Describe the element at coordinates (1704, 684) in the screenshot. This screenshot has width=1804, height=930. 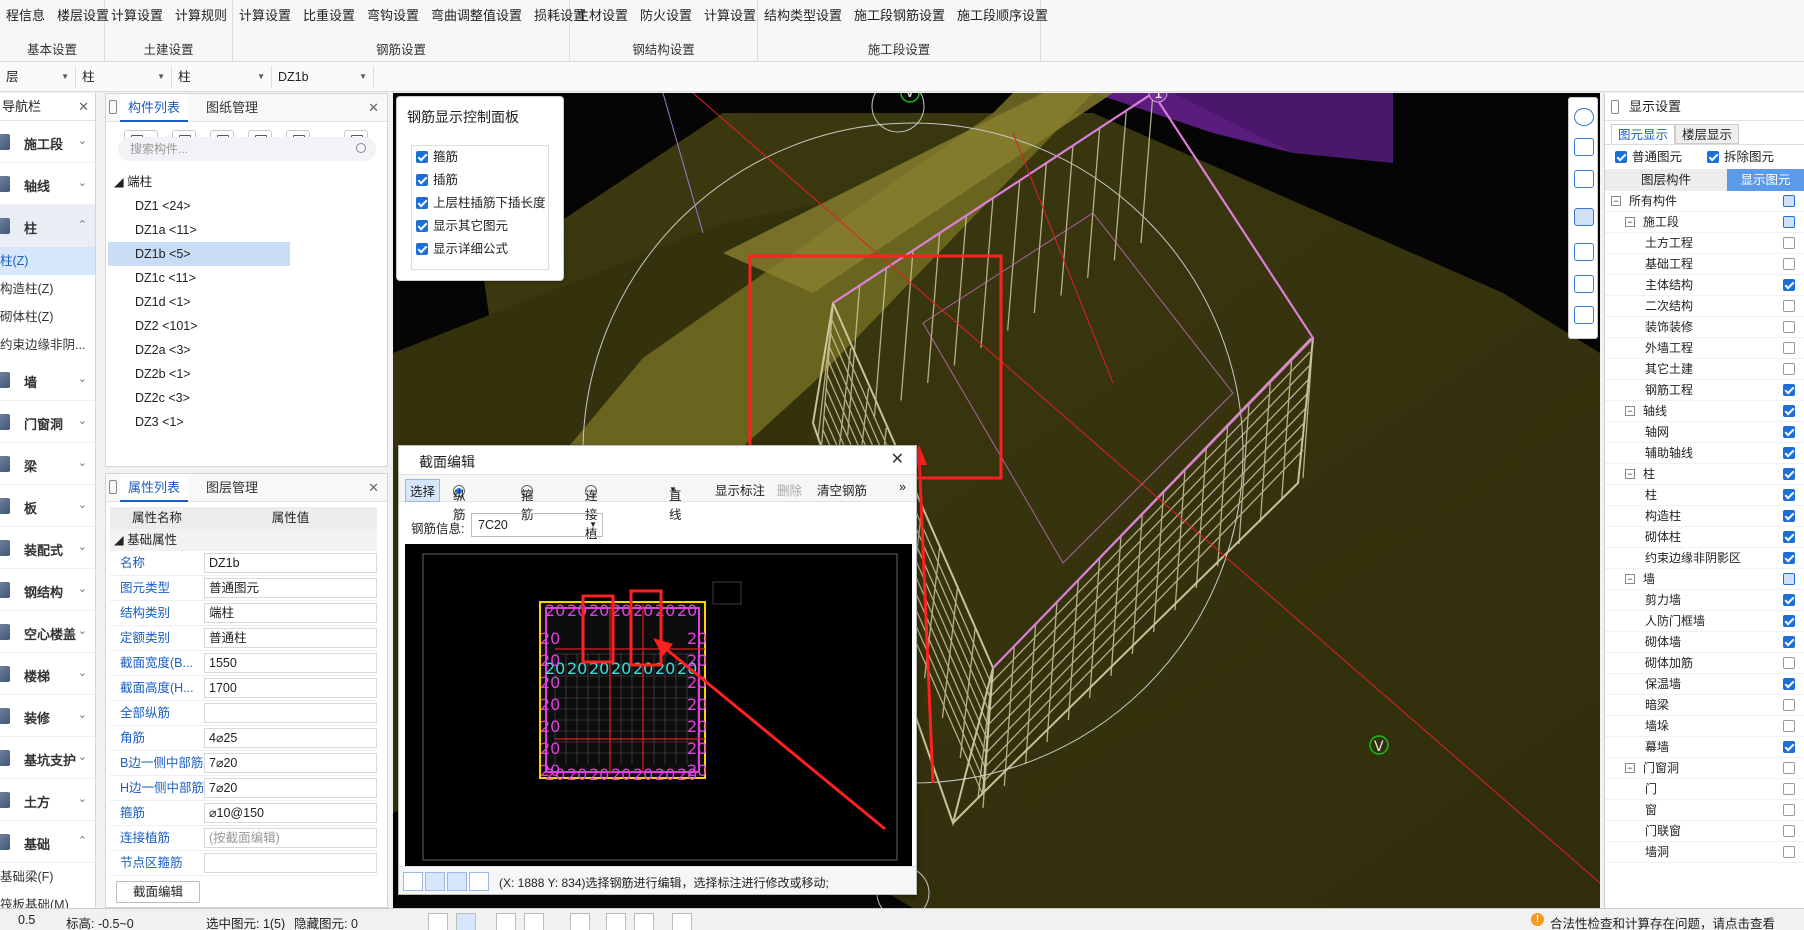
I see `display-tree-row: 保温墙` at that location.